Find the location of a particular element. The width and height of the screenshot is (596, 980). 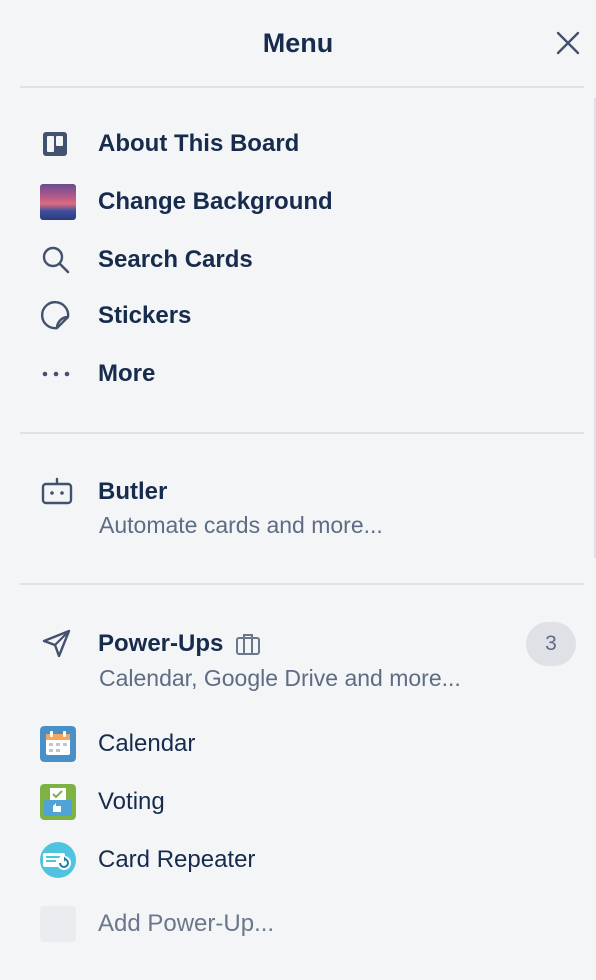

card-repeater-powerup-icon is located at coordinates (58, 860).